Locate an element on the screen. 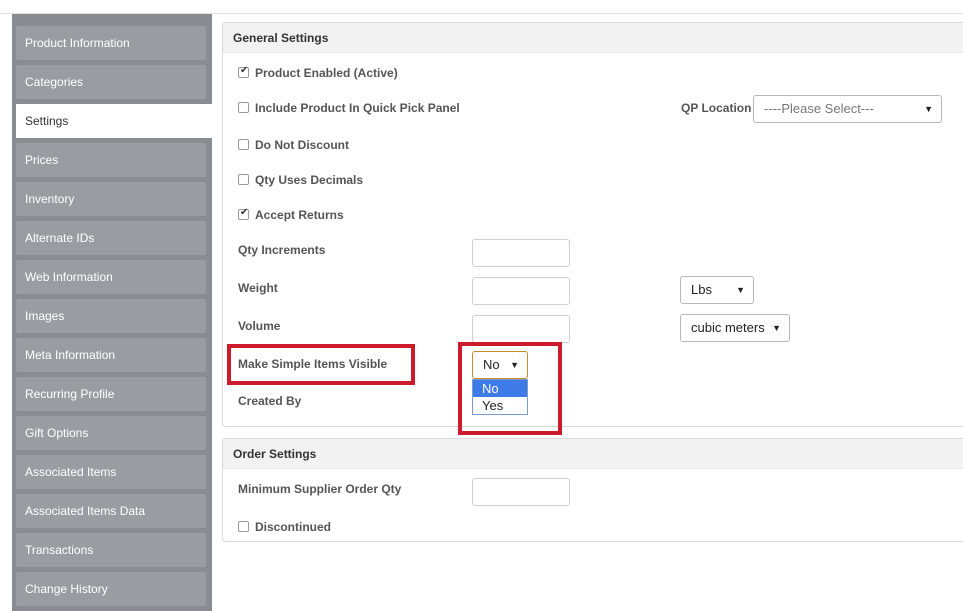 This screenshot has width=963, height=611. product-enabled-checkbox is located at coordinates (243, 71).